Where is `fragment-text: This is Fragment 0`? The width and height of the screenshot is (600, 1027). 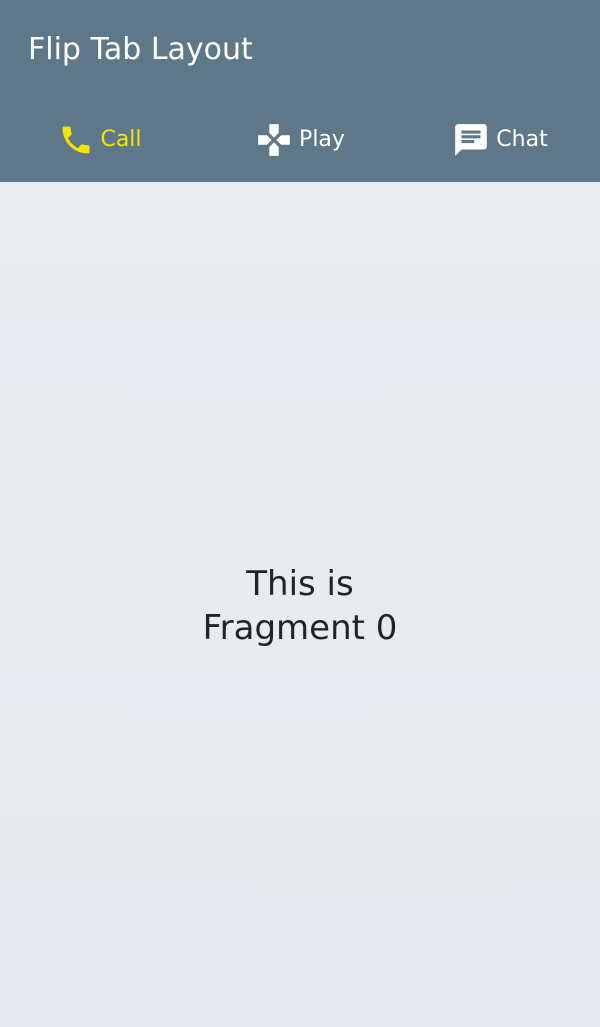 fragment-text: This is Fragment 0 is located at coordinates (300, 605).